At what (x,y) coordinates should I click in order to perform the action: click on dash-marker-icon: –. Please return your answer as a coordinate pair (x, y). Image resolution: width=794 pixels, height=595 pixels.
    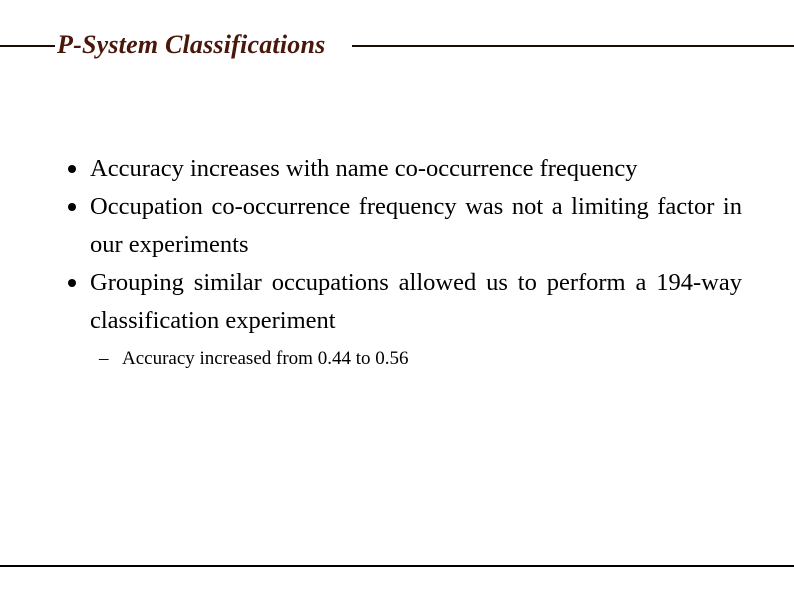
    Looking at the image, I should click on (104, 358).